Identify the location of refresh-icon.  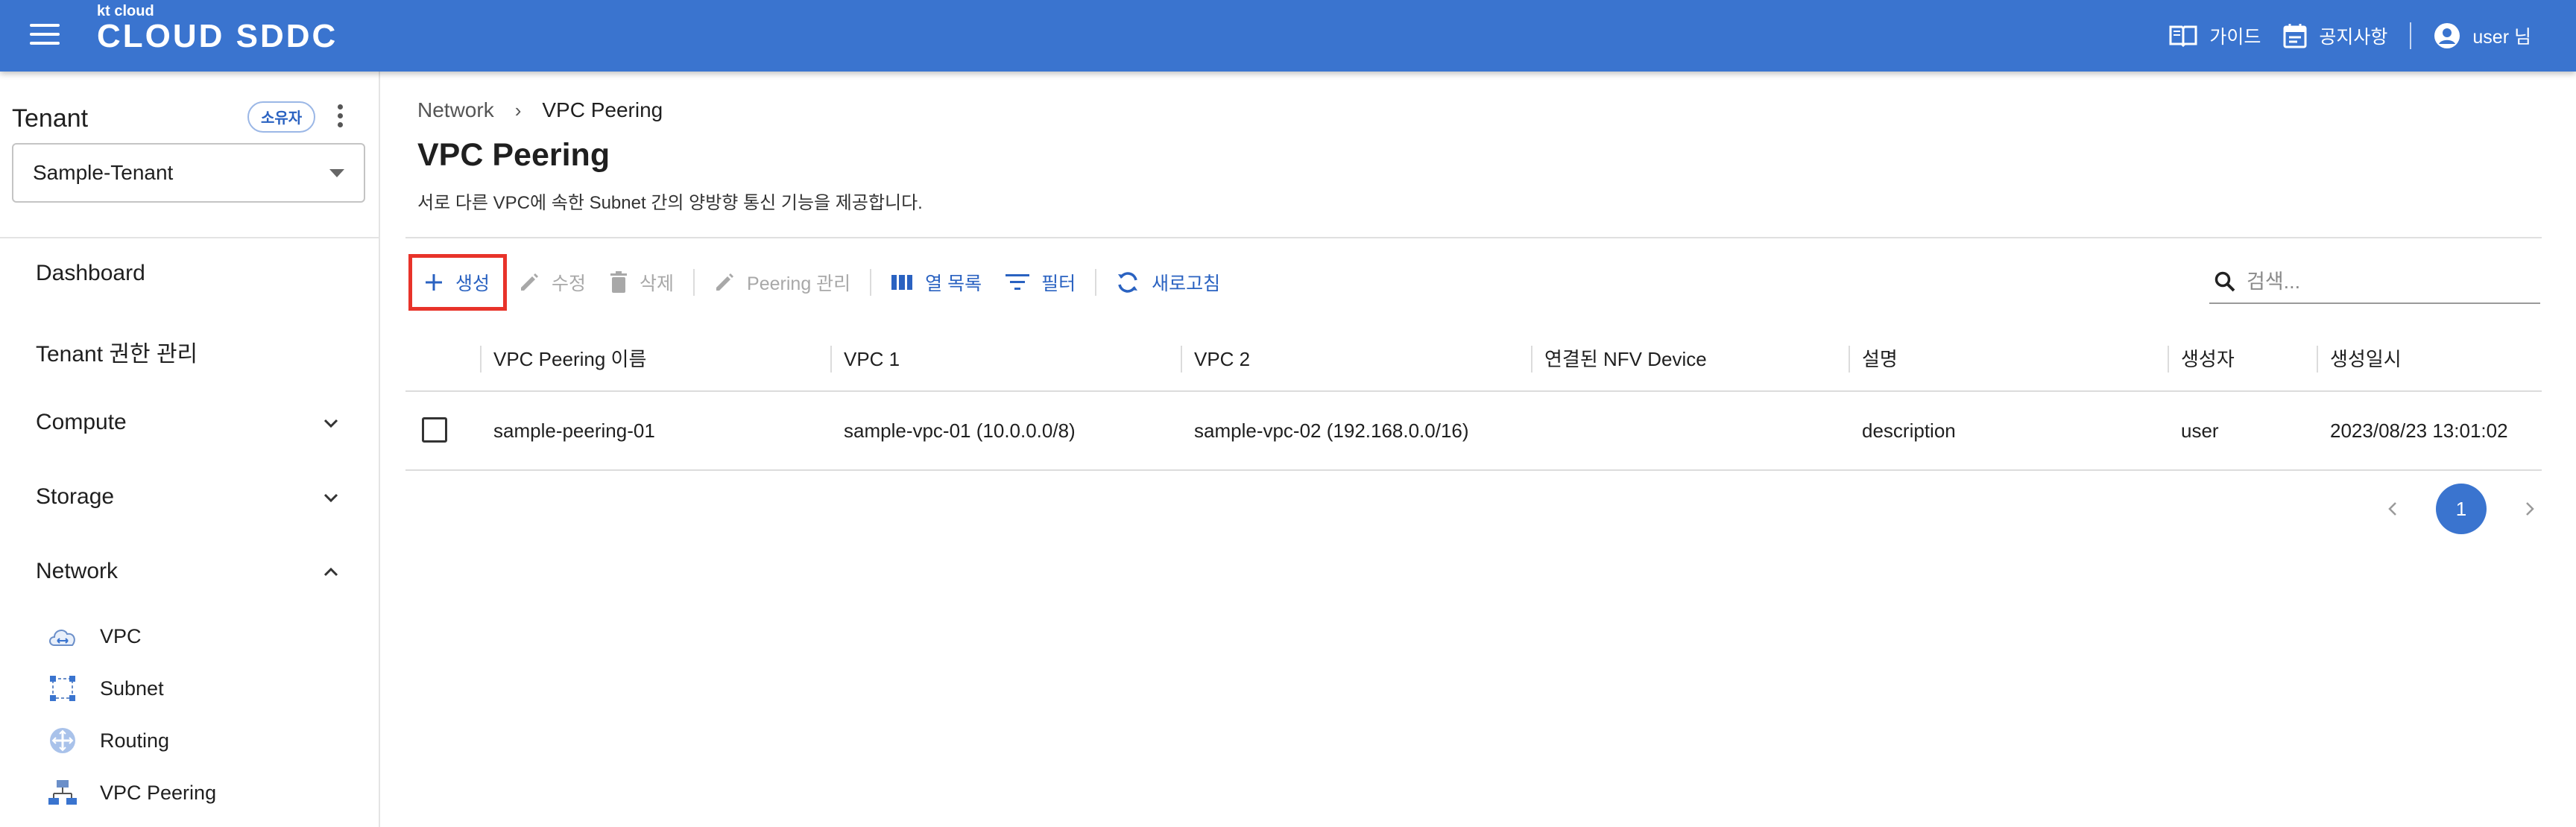
(1128, 282).